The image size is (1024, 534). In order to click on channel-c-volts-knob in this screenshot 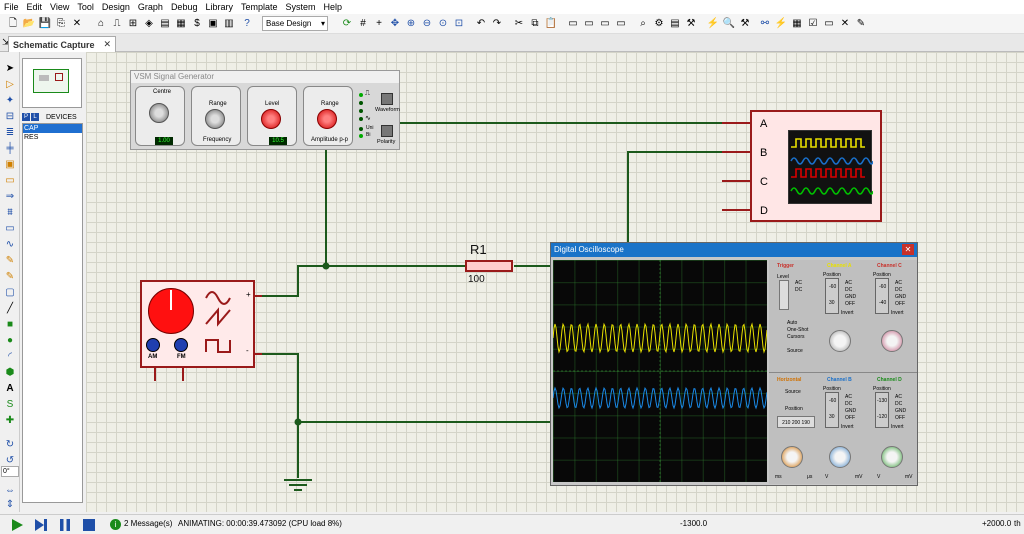, I will do `click(892, 341)`.